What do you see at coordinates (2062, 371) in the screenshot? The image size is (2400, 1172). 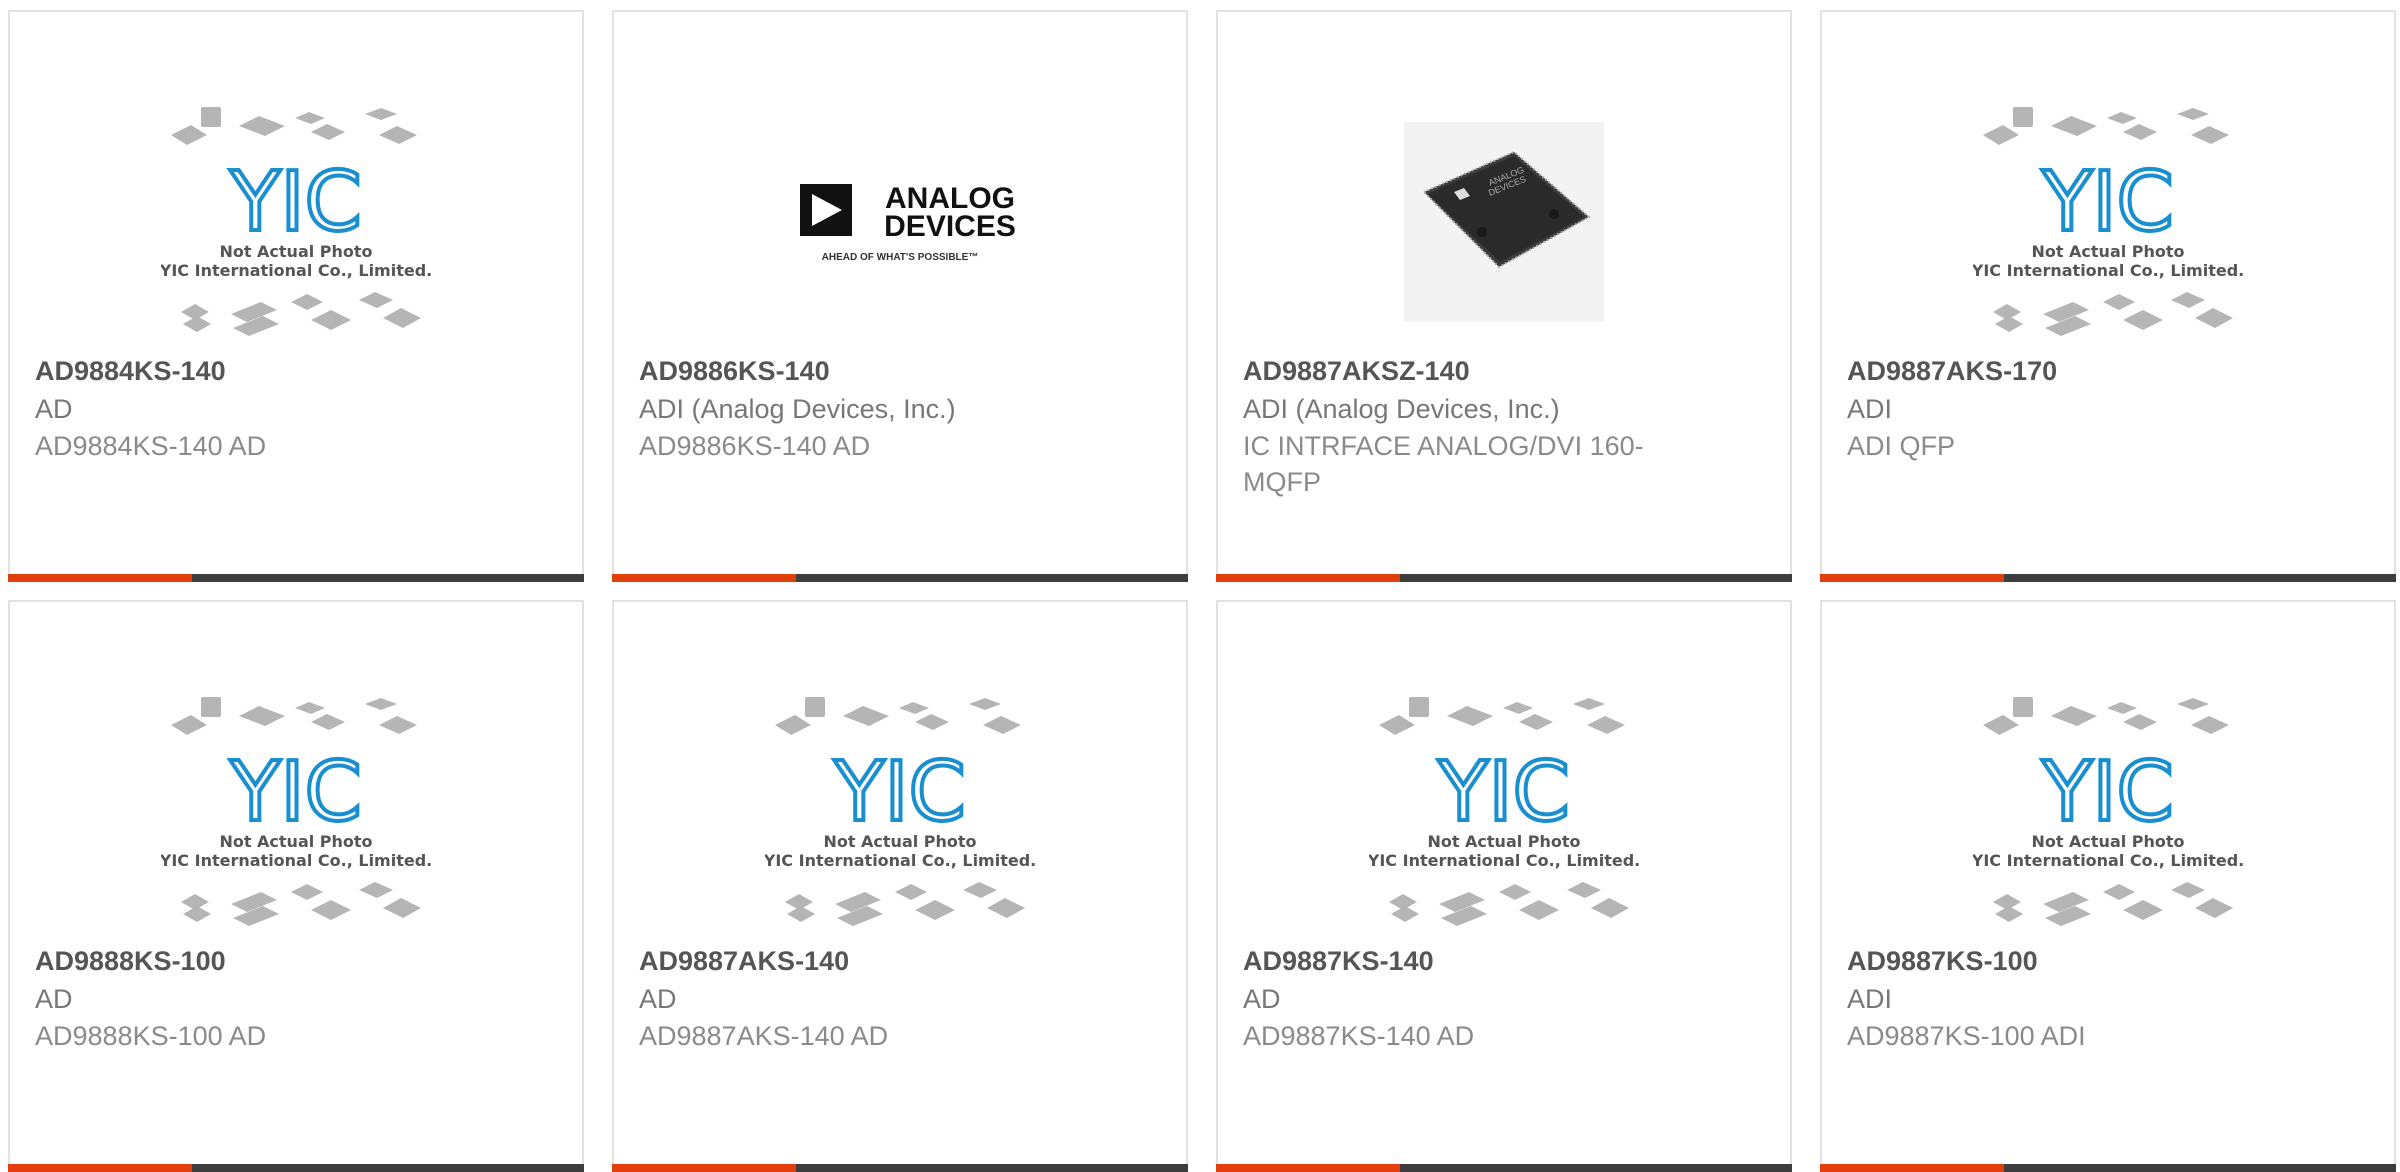 I see `part-number: AD9887AKS-170` at bounding box center [2062, 371].